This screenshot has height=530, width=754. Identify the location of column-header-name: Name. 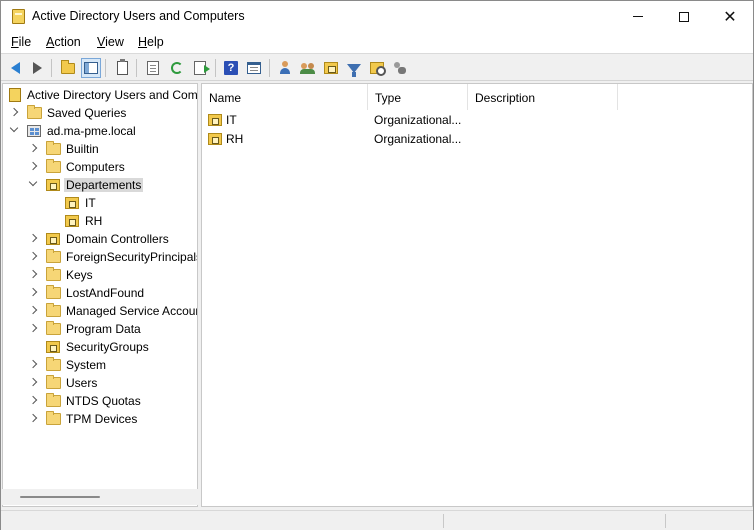
(285, 97).